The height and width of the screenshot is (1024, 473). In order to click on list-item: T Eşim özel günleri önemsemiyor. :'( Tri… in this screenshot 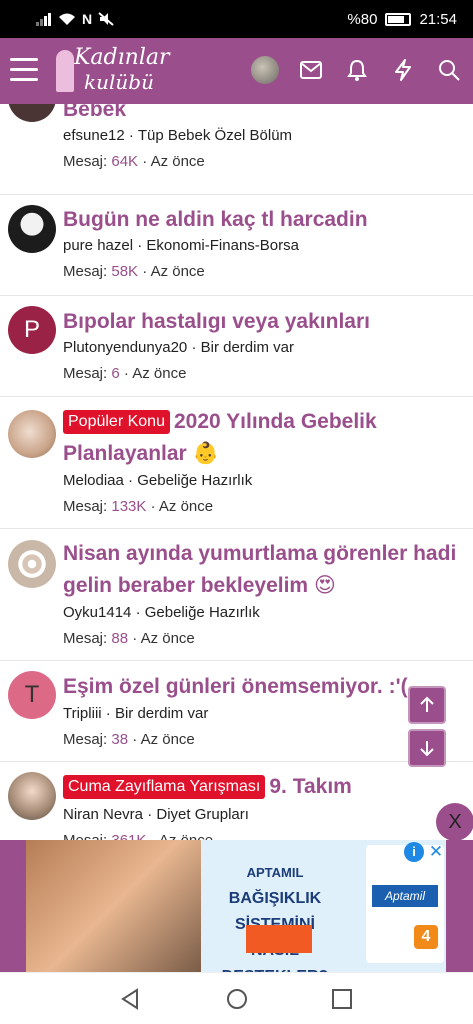, I will do `click(236, 711)`.